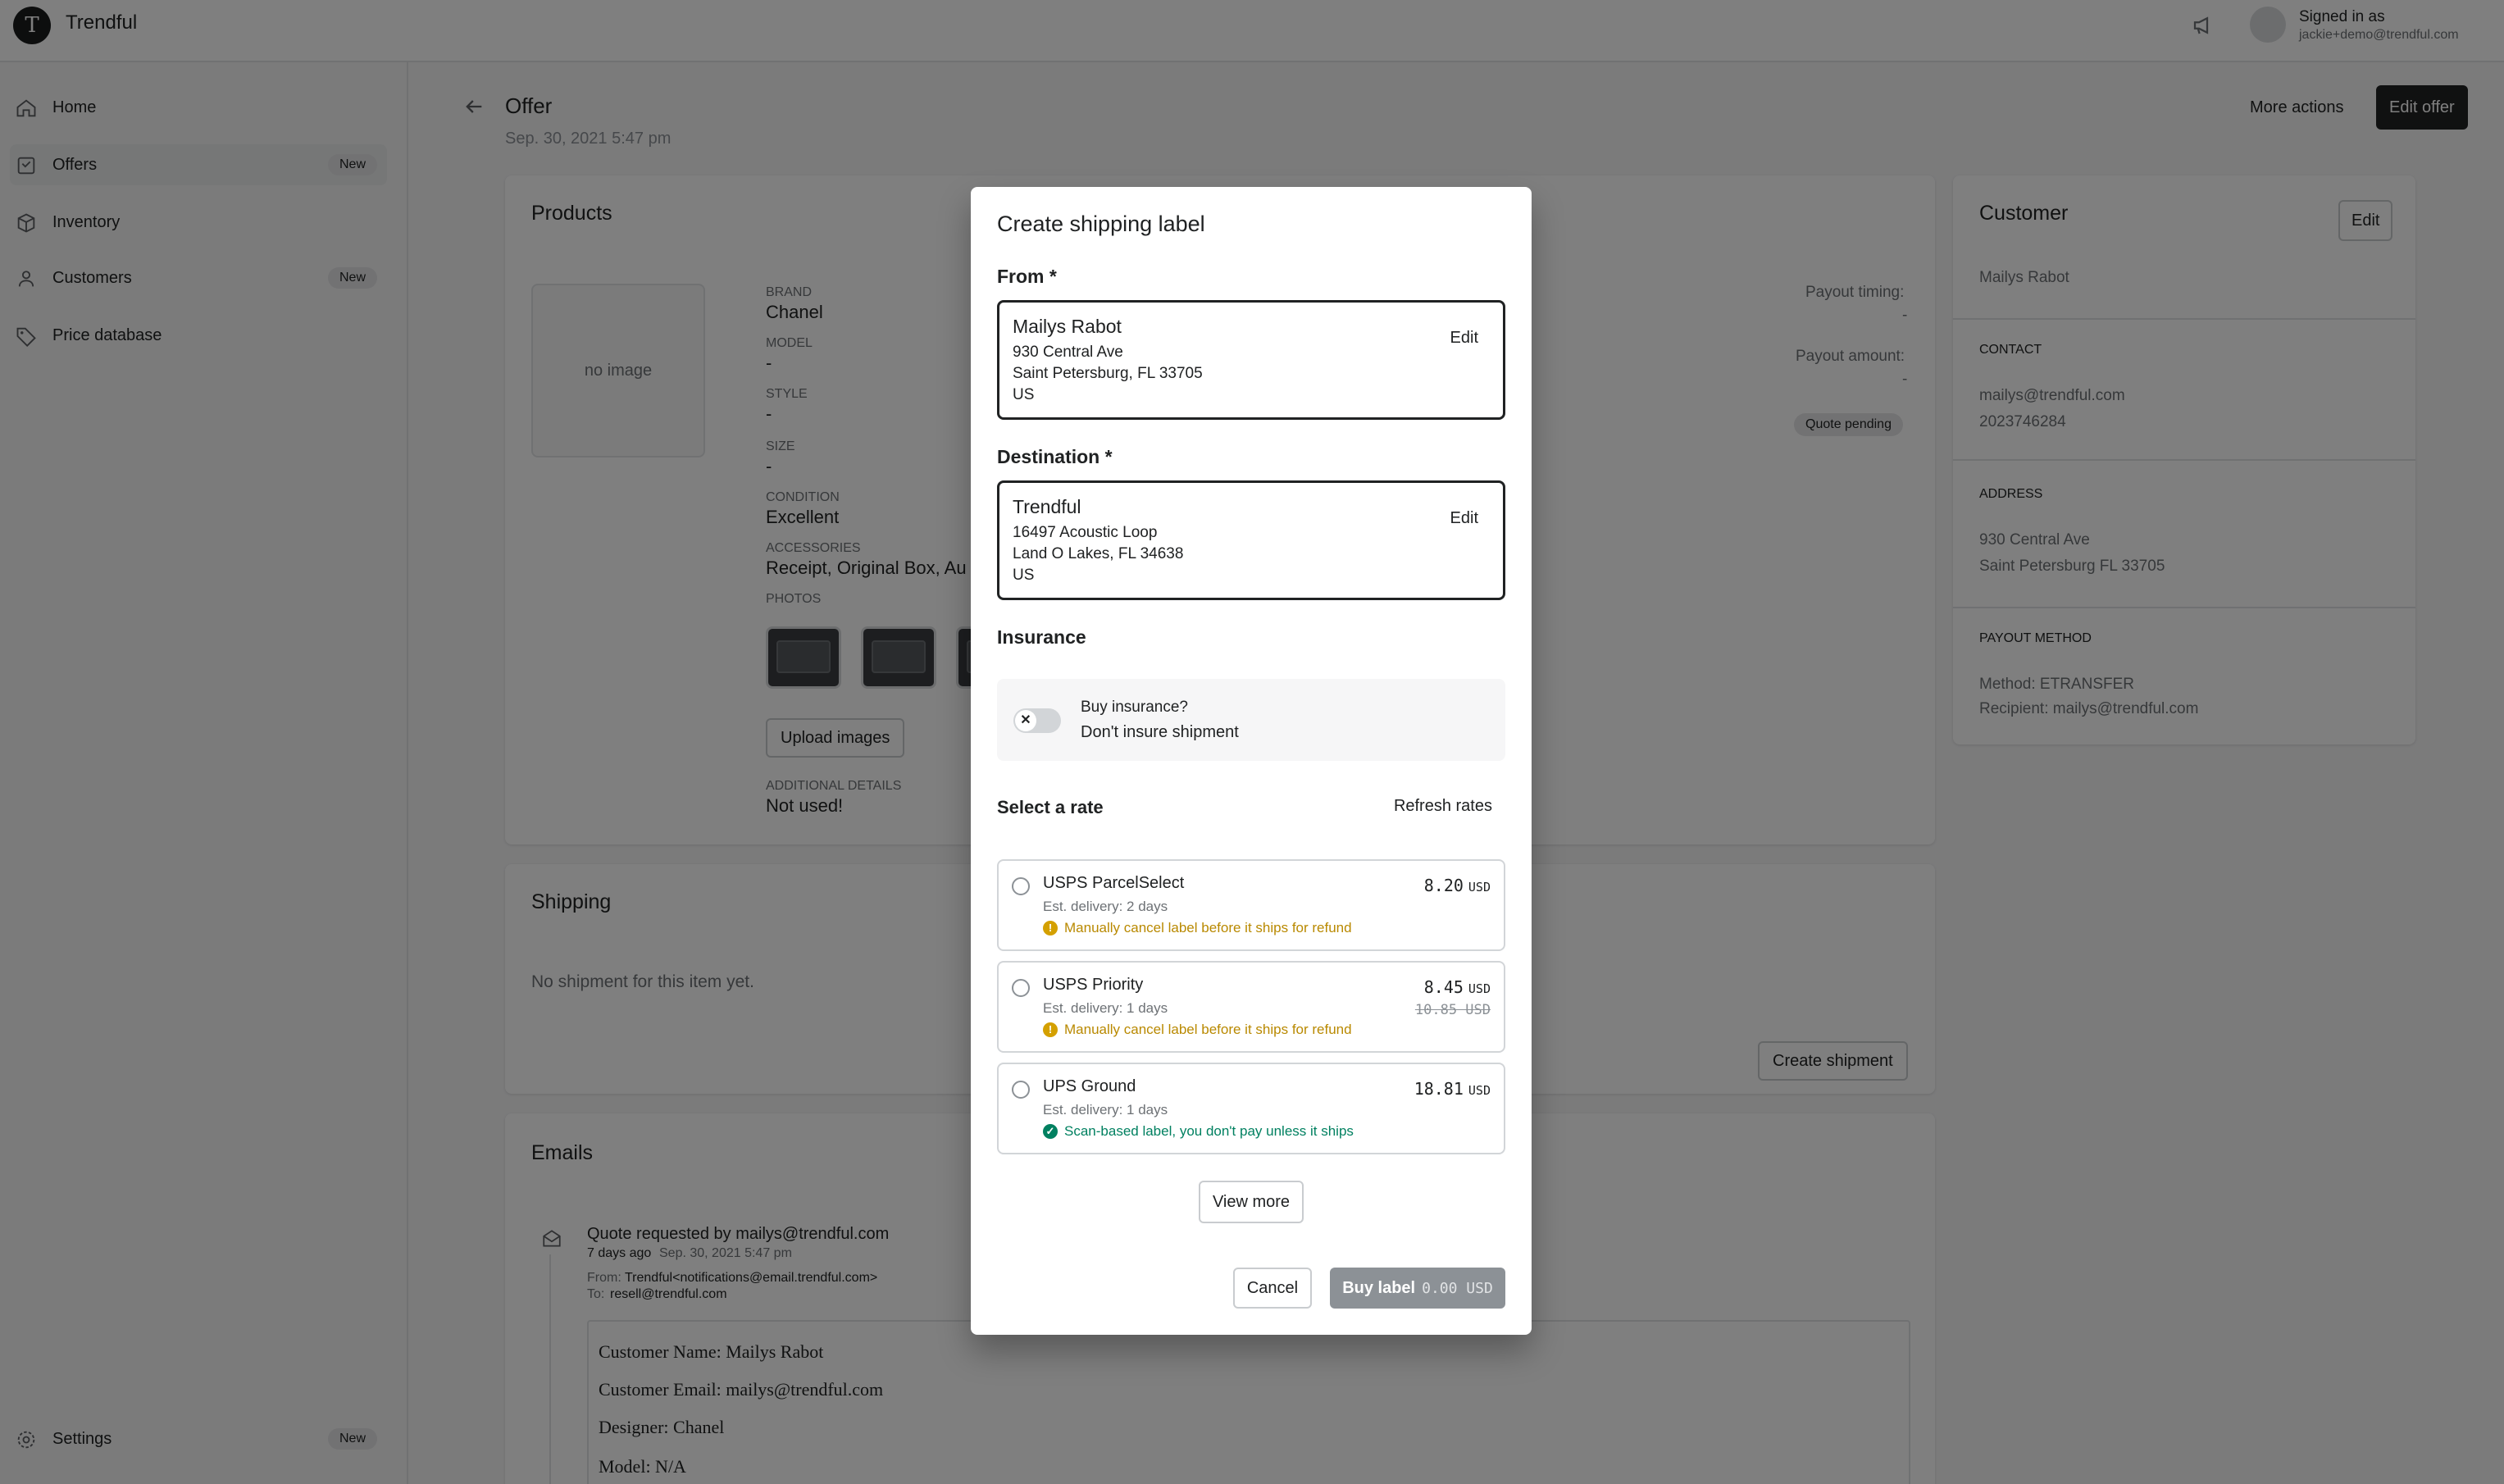 This screenshot has width=2504, height=1484. Describe the element at coordinates (1085, 532) in the screenshot. I see `destination-line1: 16497 Acoustic Loop` at that location.